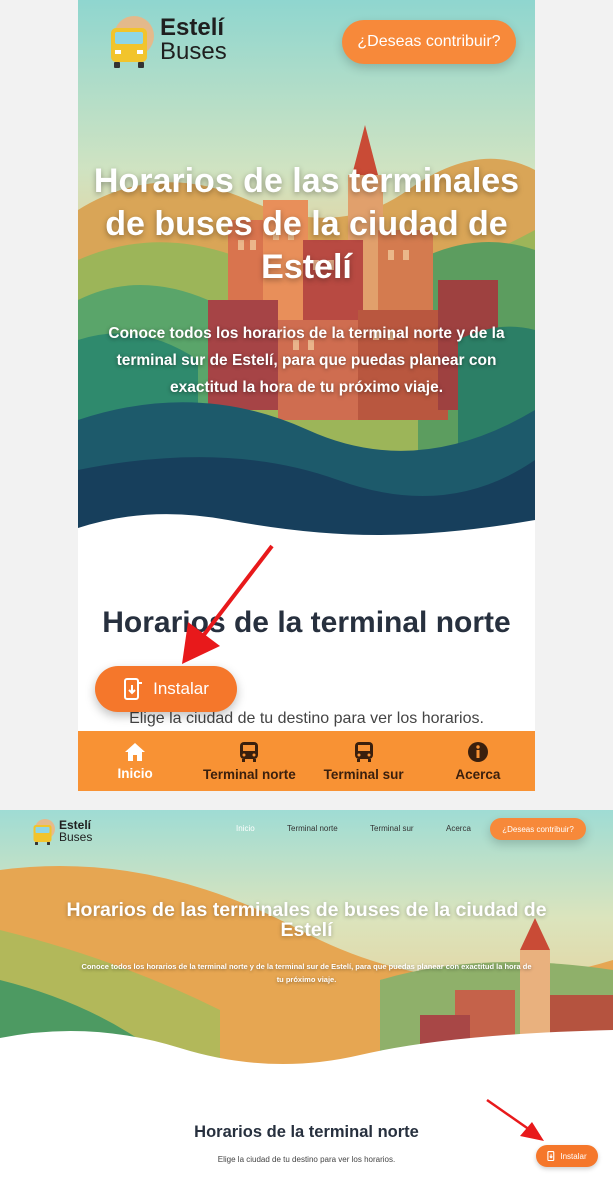 The height and width of the screenshot is (1180, 613). I want to click on nav-label-acerca: Acerca, so click(478, 774).